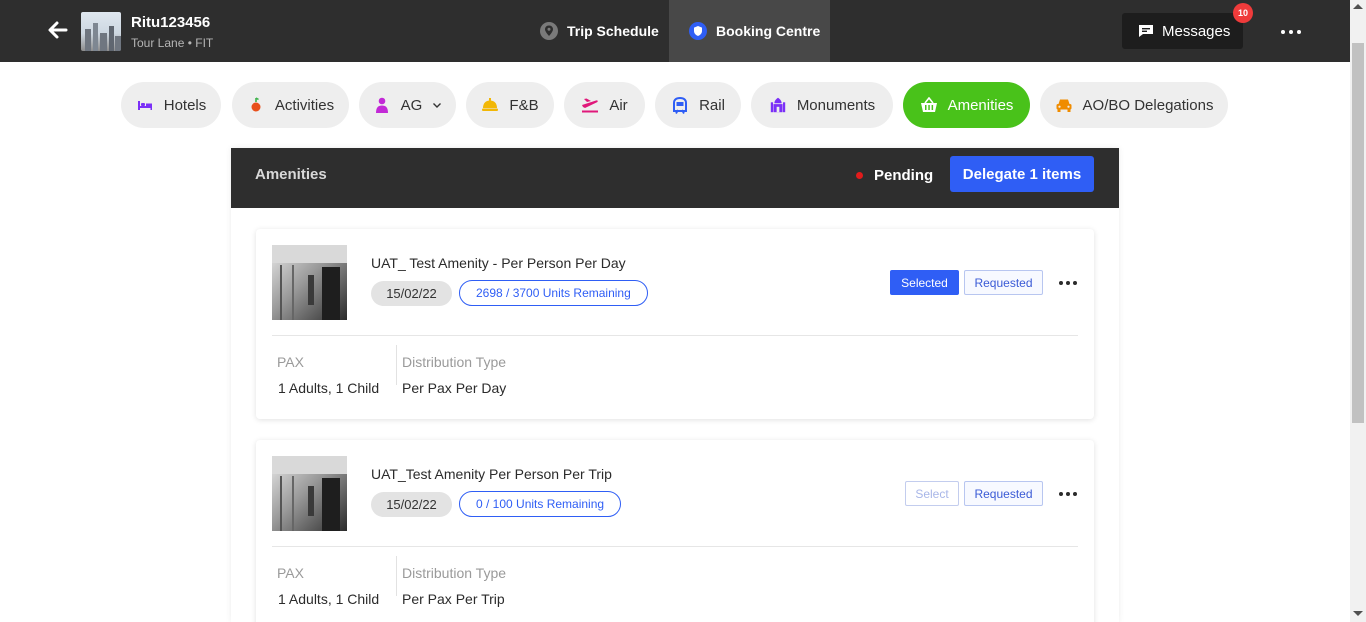 This screenshot has width=1366, height=622. I want to click on shield-icon, so click(698, 31).